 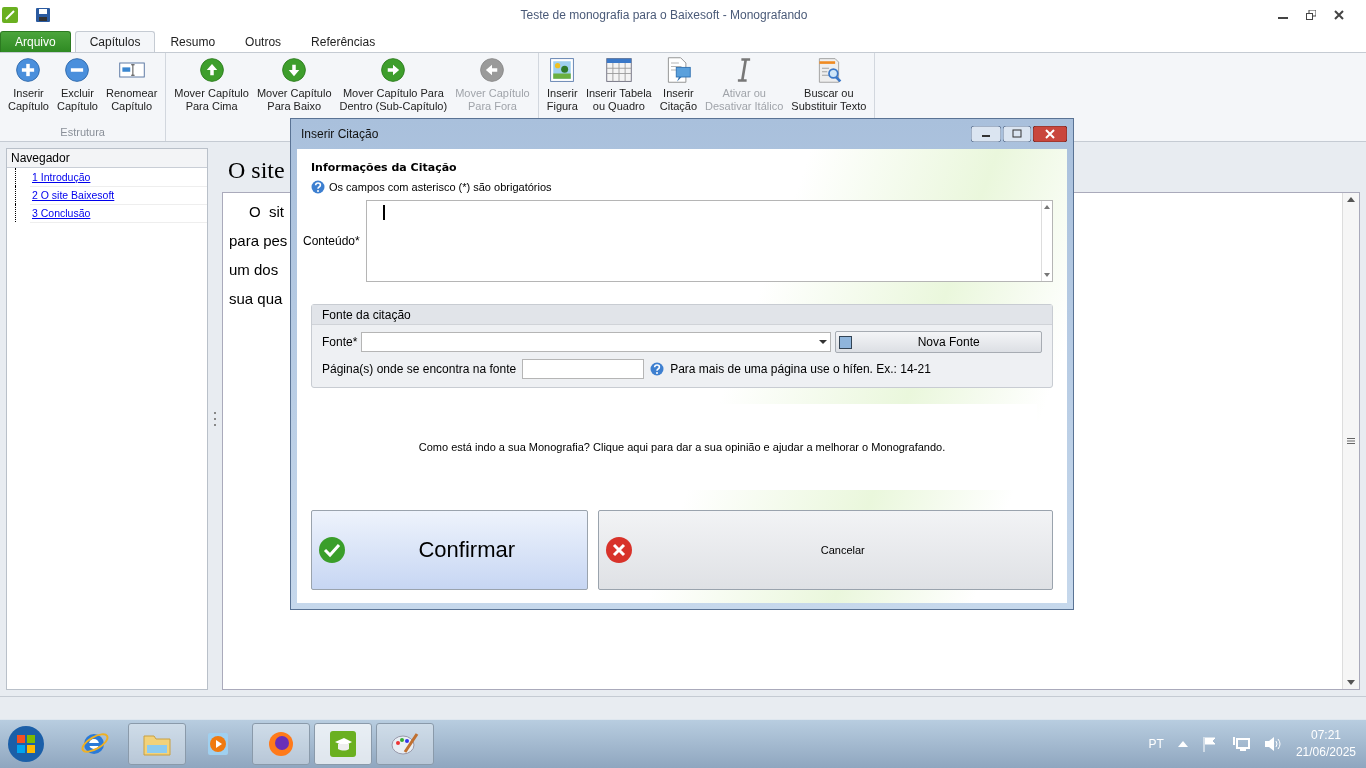 I want to click on group-label: Estrutura, so click(x=82, y=132).